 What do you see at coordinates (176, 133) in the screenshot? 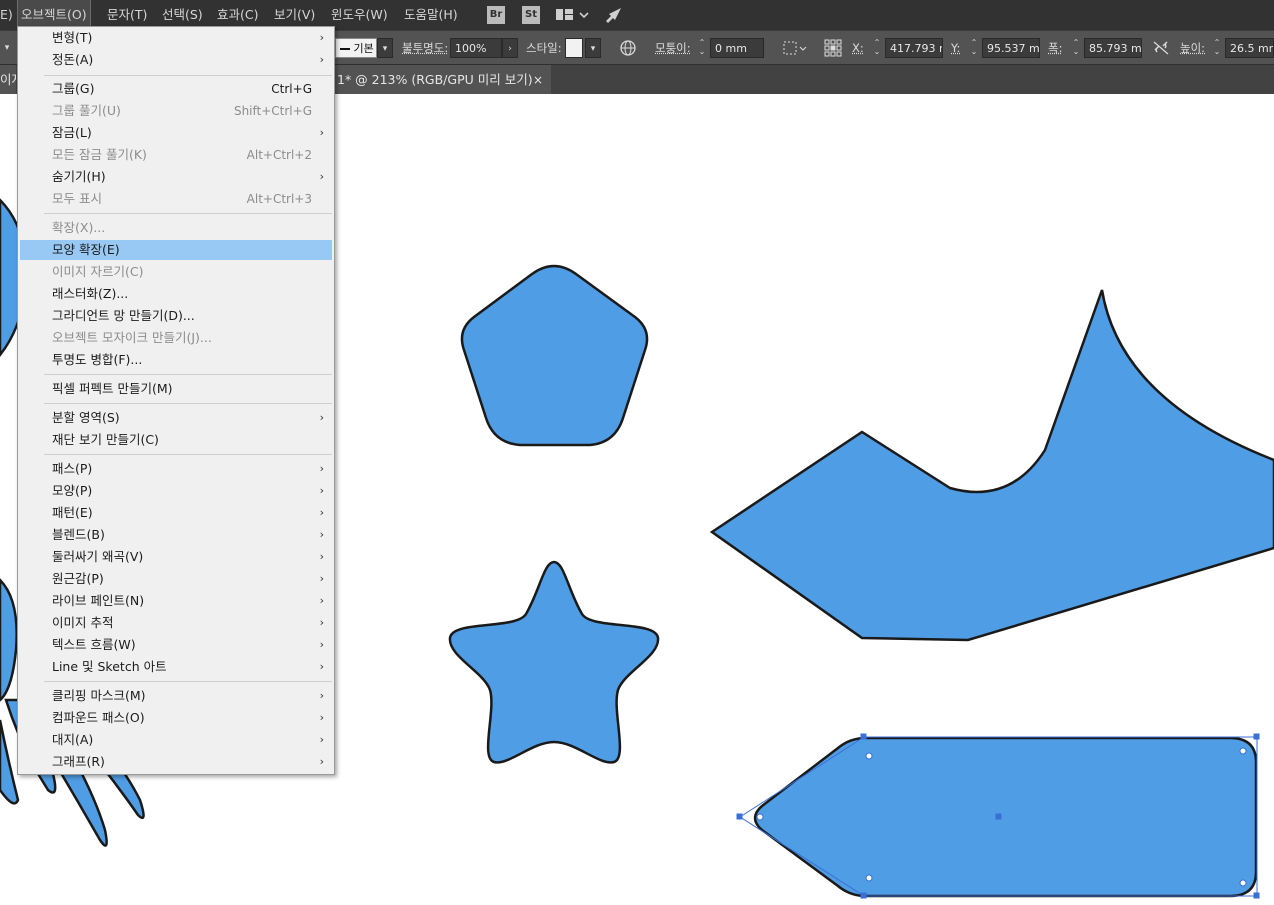
I see `menu-item-lock: 잠금(L) ›` at bounding box center [176, 133].